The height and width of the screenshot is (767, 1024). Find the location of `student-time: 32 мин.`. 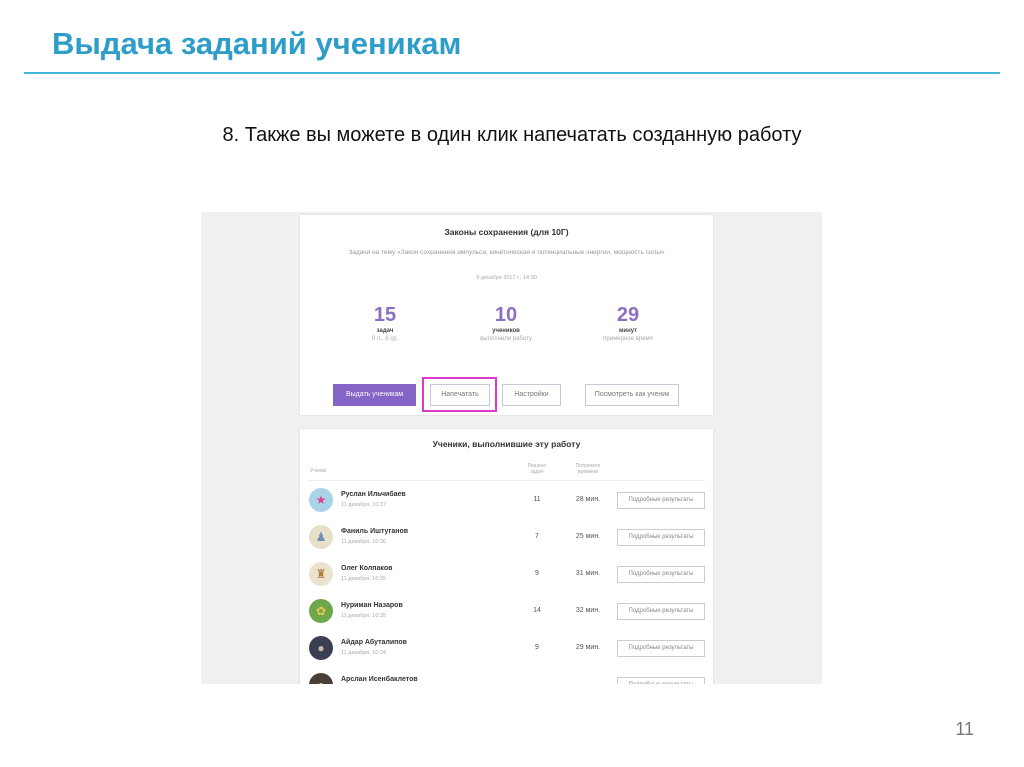

student-time: 32 мин. is located at coordinates (588, 610).